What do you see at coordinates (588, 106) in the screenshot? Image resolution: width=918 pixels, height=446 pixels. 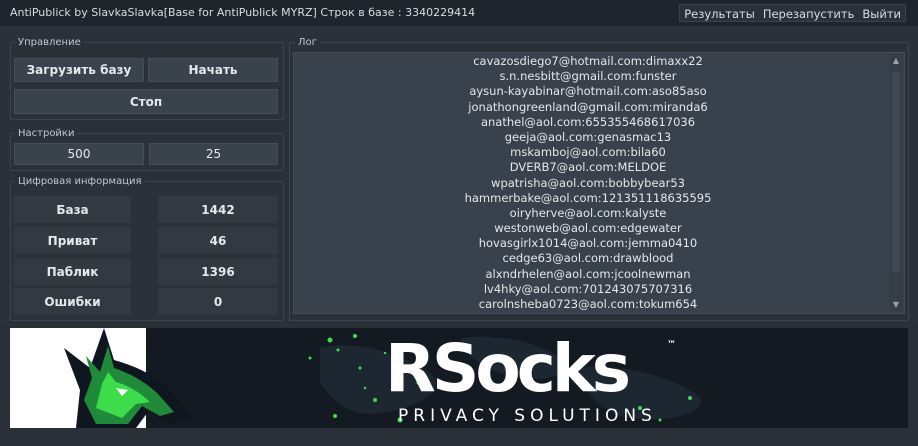 I see `log-line: jonathongreenland@gmail.com:miranda6` at bounding box center [588, 106].